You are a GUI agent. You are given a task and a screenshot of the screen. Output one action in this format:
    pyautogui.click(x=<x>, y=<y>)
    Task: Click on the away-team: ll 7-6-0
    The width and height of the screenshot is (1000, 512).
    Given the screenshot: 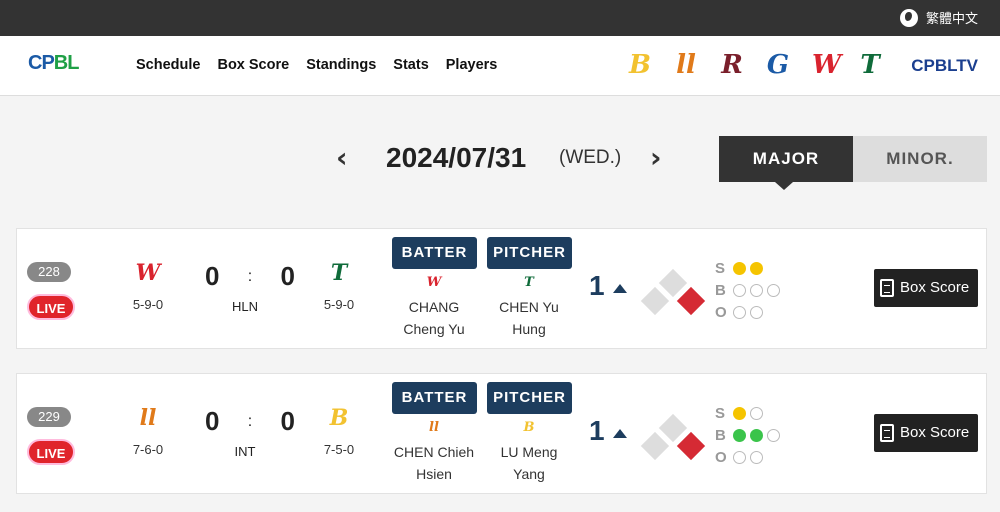 What is the action you would take?
    pyautogui.click(x=148, y=430)
    